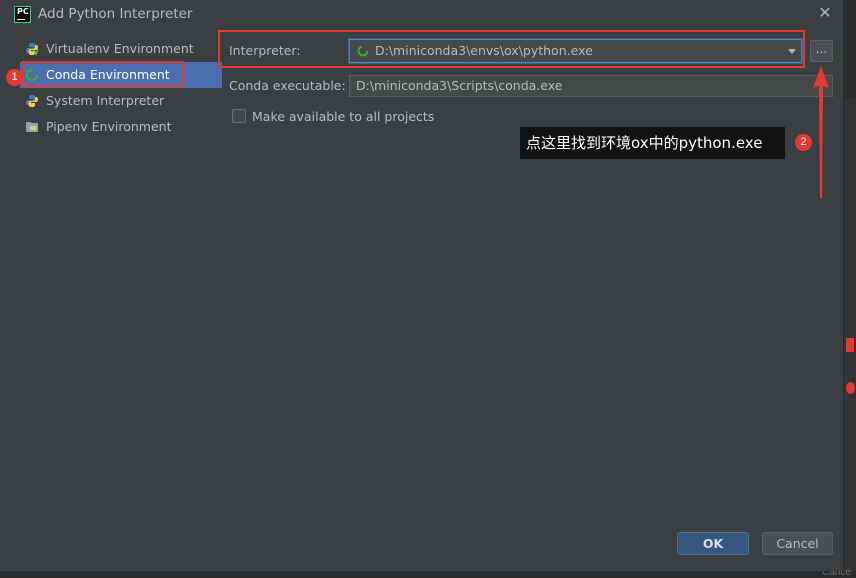 The height and width of the screenshot is (578, 856). Describe the element at coordinates (825, 13) in the screenshot. I see `close-icon: ✕` at that location.